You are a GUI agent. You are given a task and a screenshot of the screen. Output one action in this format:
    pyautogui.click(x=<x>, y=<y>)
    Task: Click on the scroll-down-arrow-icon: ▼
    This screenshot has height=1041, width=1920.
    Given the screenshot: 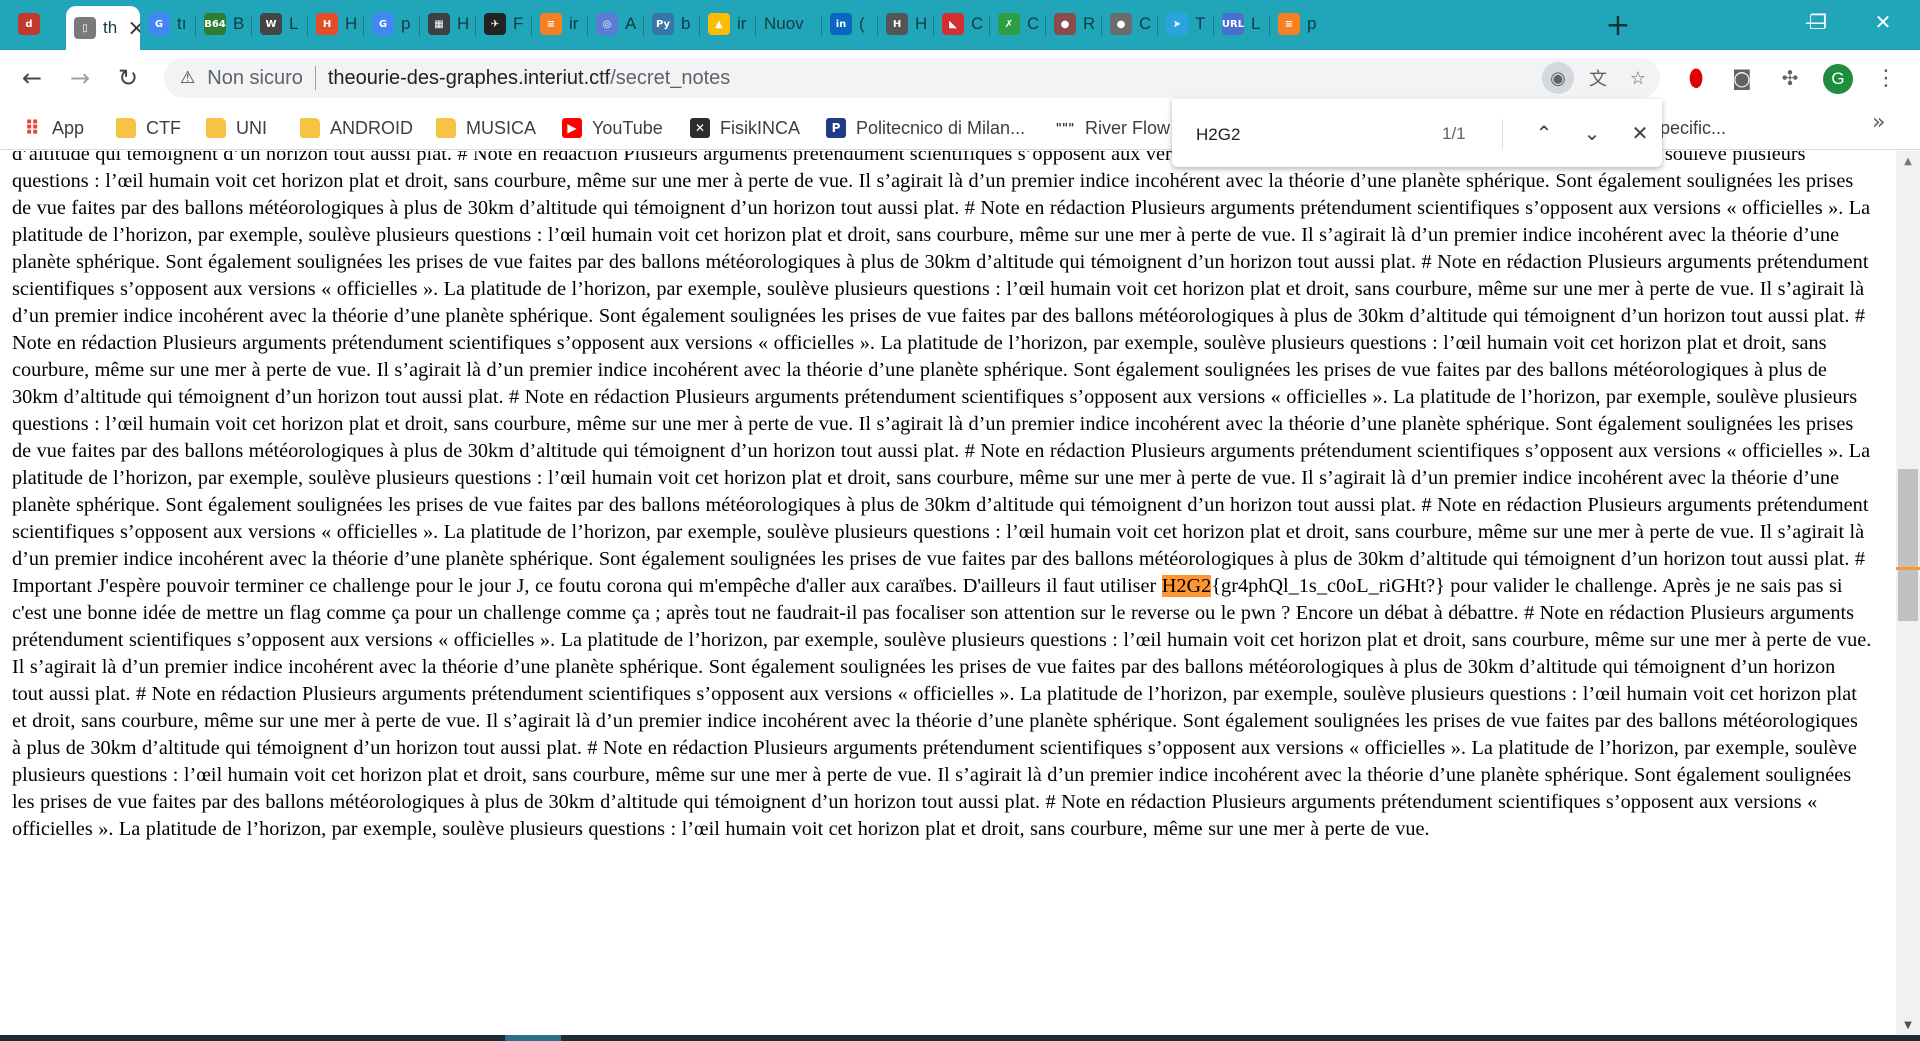 What is the action you would take?
    pyautogui.click(x=1908, y=1025)
    